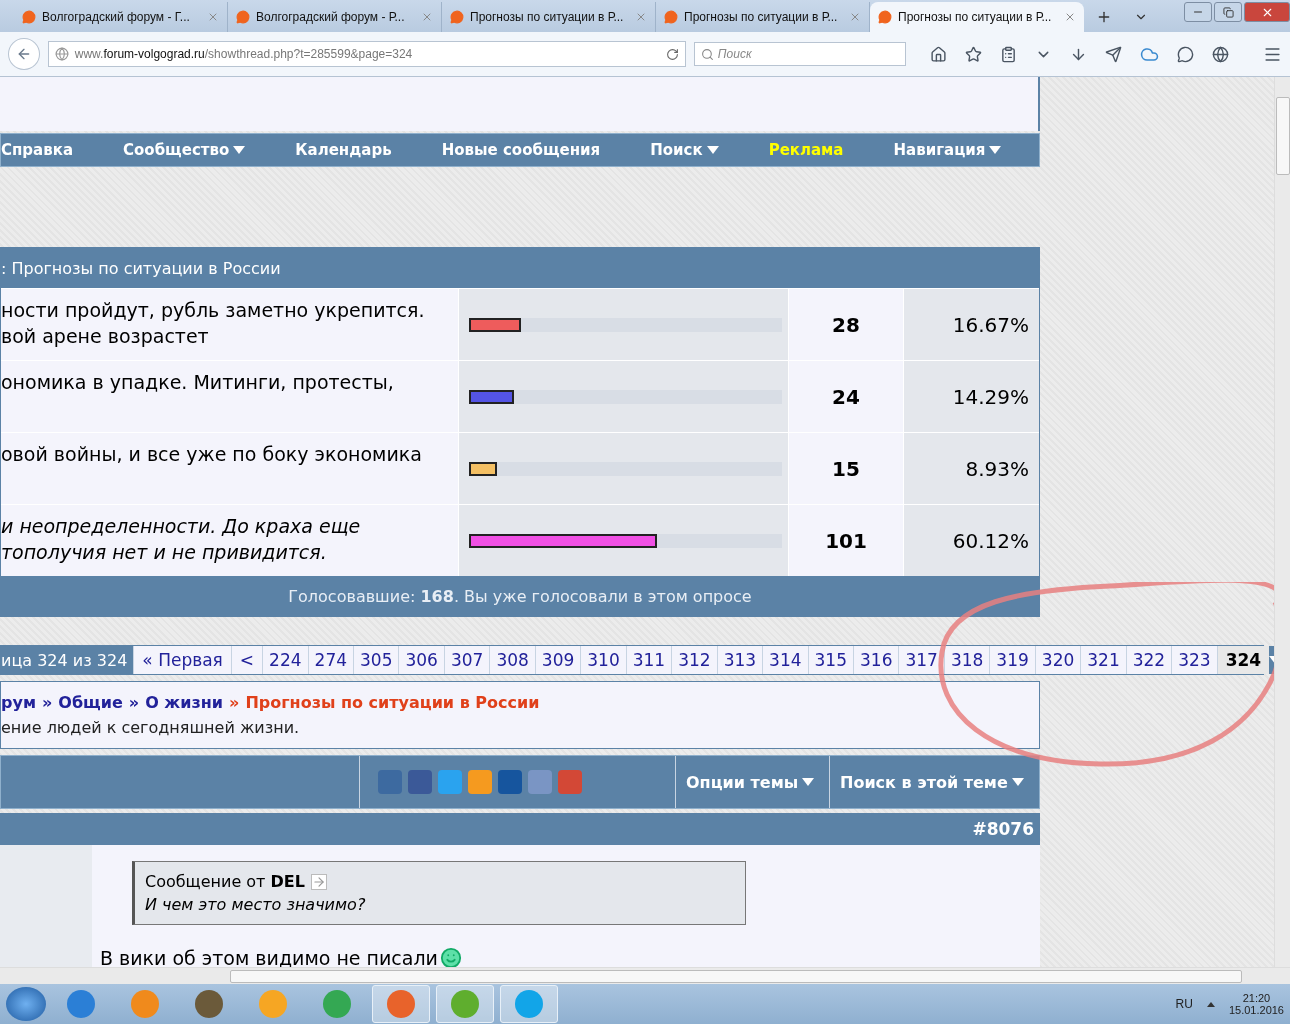 The height and width of the screenshot is (1024, 1290). Describe the element at coordinates (184, 702) in the screenshot. I see `breadcrumb-link: О жизни` at that location.